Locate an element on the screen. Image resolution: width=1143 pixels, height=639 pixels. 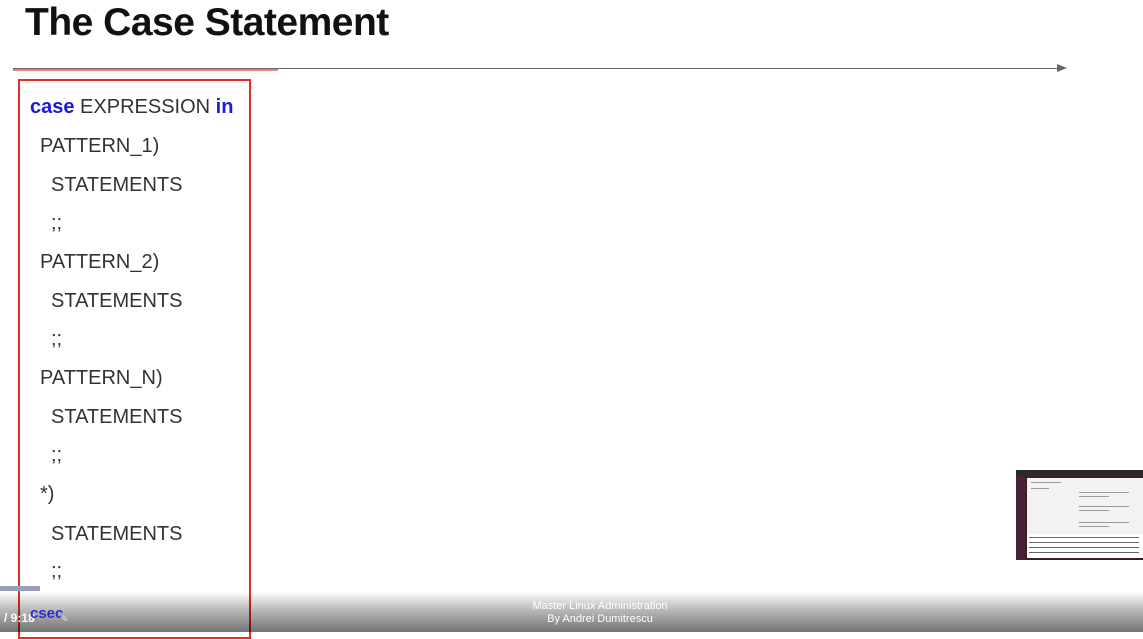
code-line-pattern-n: PATTERN_N) is located at coordinates (101, 378).